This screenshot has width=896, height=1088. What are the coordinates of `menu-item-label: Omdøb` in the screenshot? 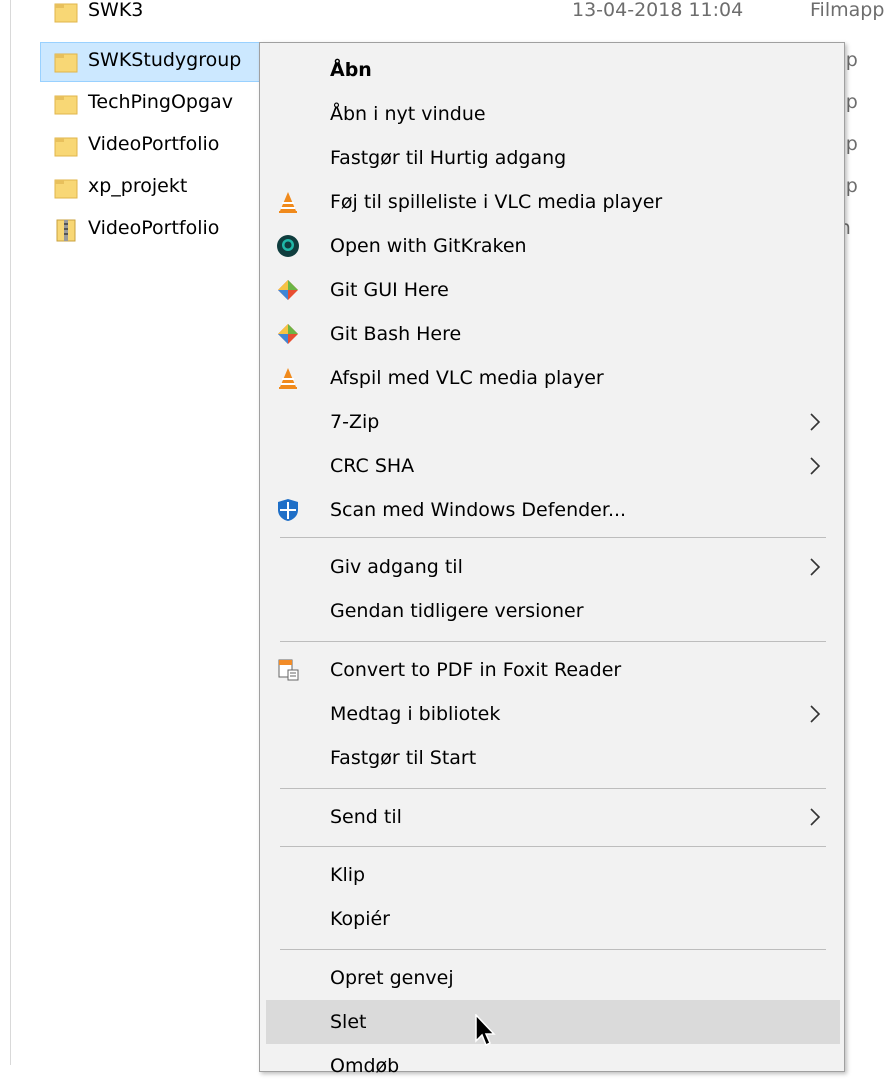 It's located at (365, 1066).